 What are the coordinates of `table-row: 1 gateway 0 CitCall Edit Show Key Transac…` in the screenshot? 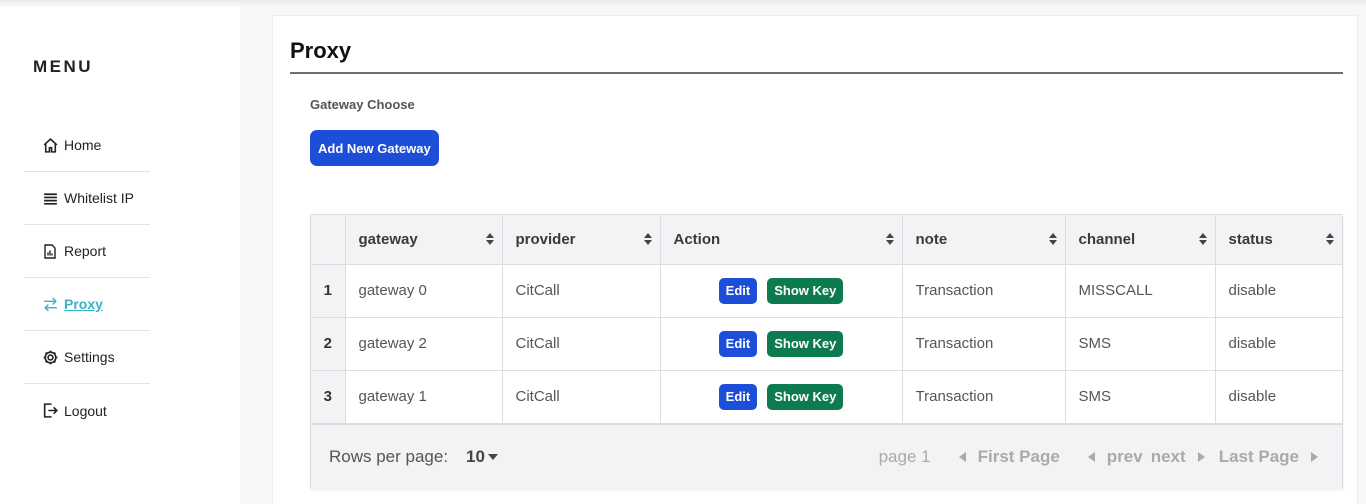 It's located at (826, 291).